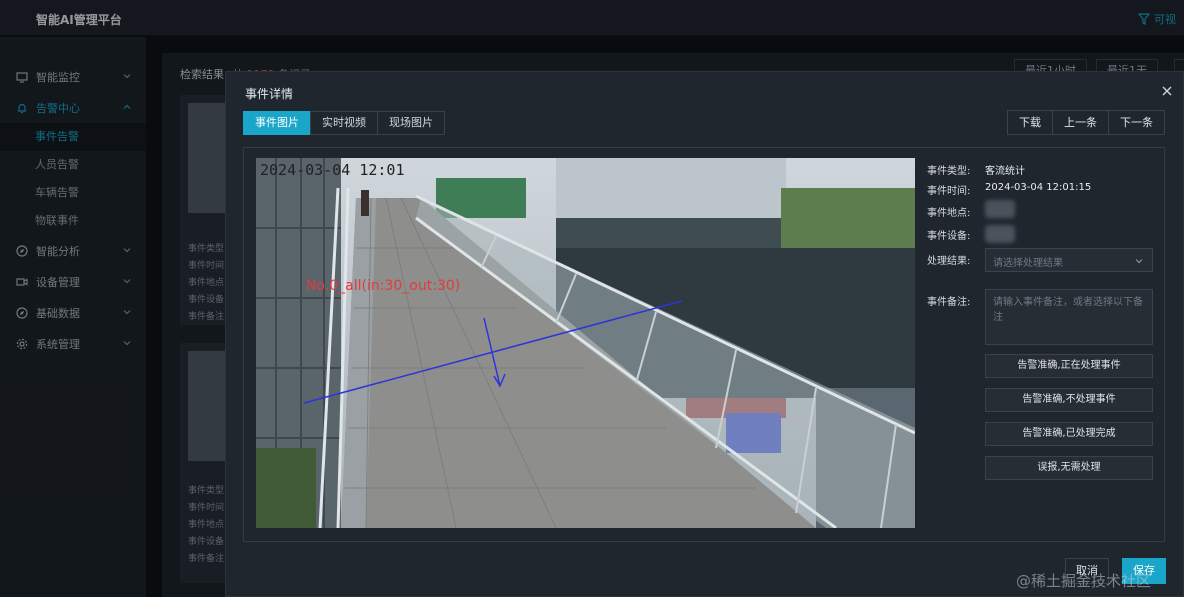 The image size is (1184, 597). Describe the element at coordinates (332, 170) in the screenshot. I see `photo-timestamp: 2024-03-04 12:01` at that location.